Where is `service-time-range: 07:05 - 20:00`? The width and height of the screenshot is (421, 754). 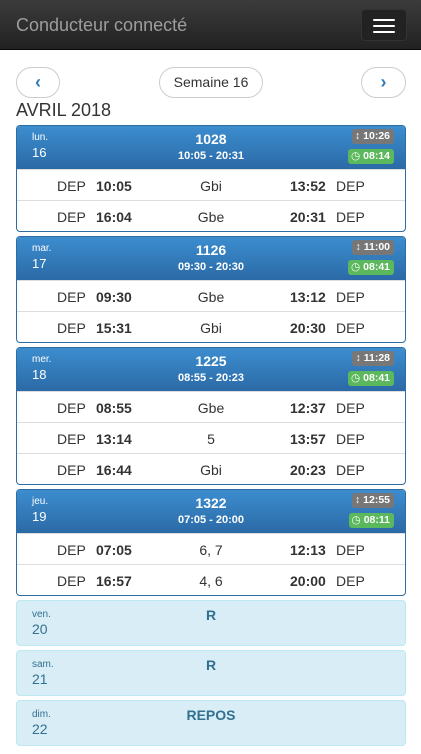 service-time-range: 07:05 - 20:00 is located at coordinates (211, 520).